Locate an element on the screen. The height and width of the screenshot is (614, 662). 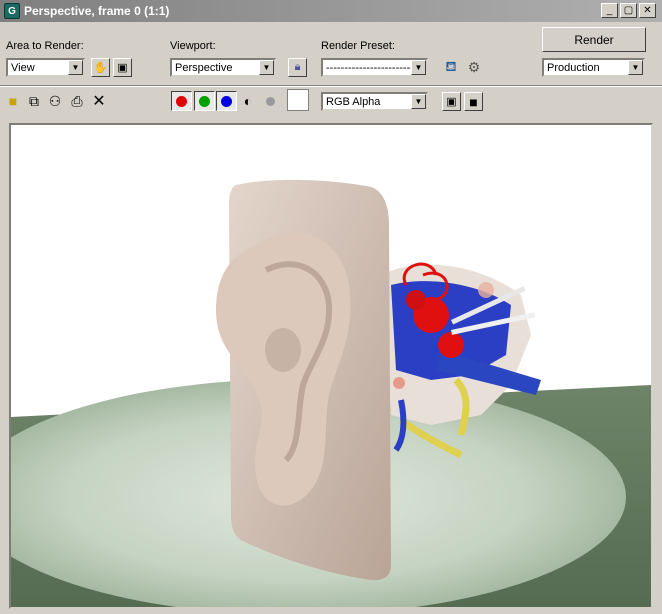
alpha-icon is located at coordinates (270, 101).